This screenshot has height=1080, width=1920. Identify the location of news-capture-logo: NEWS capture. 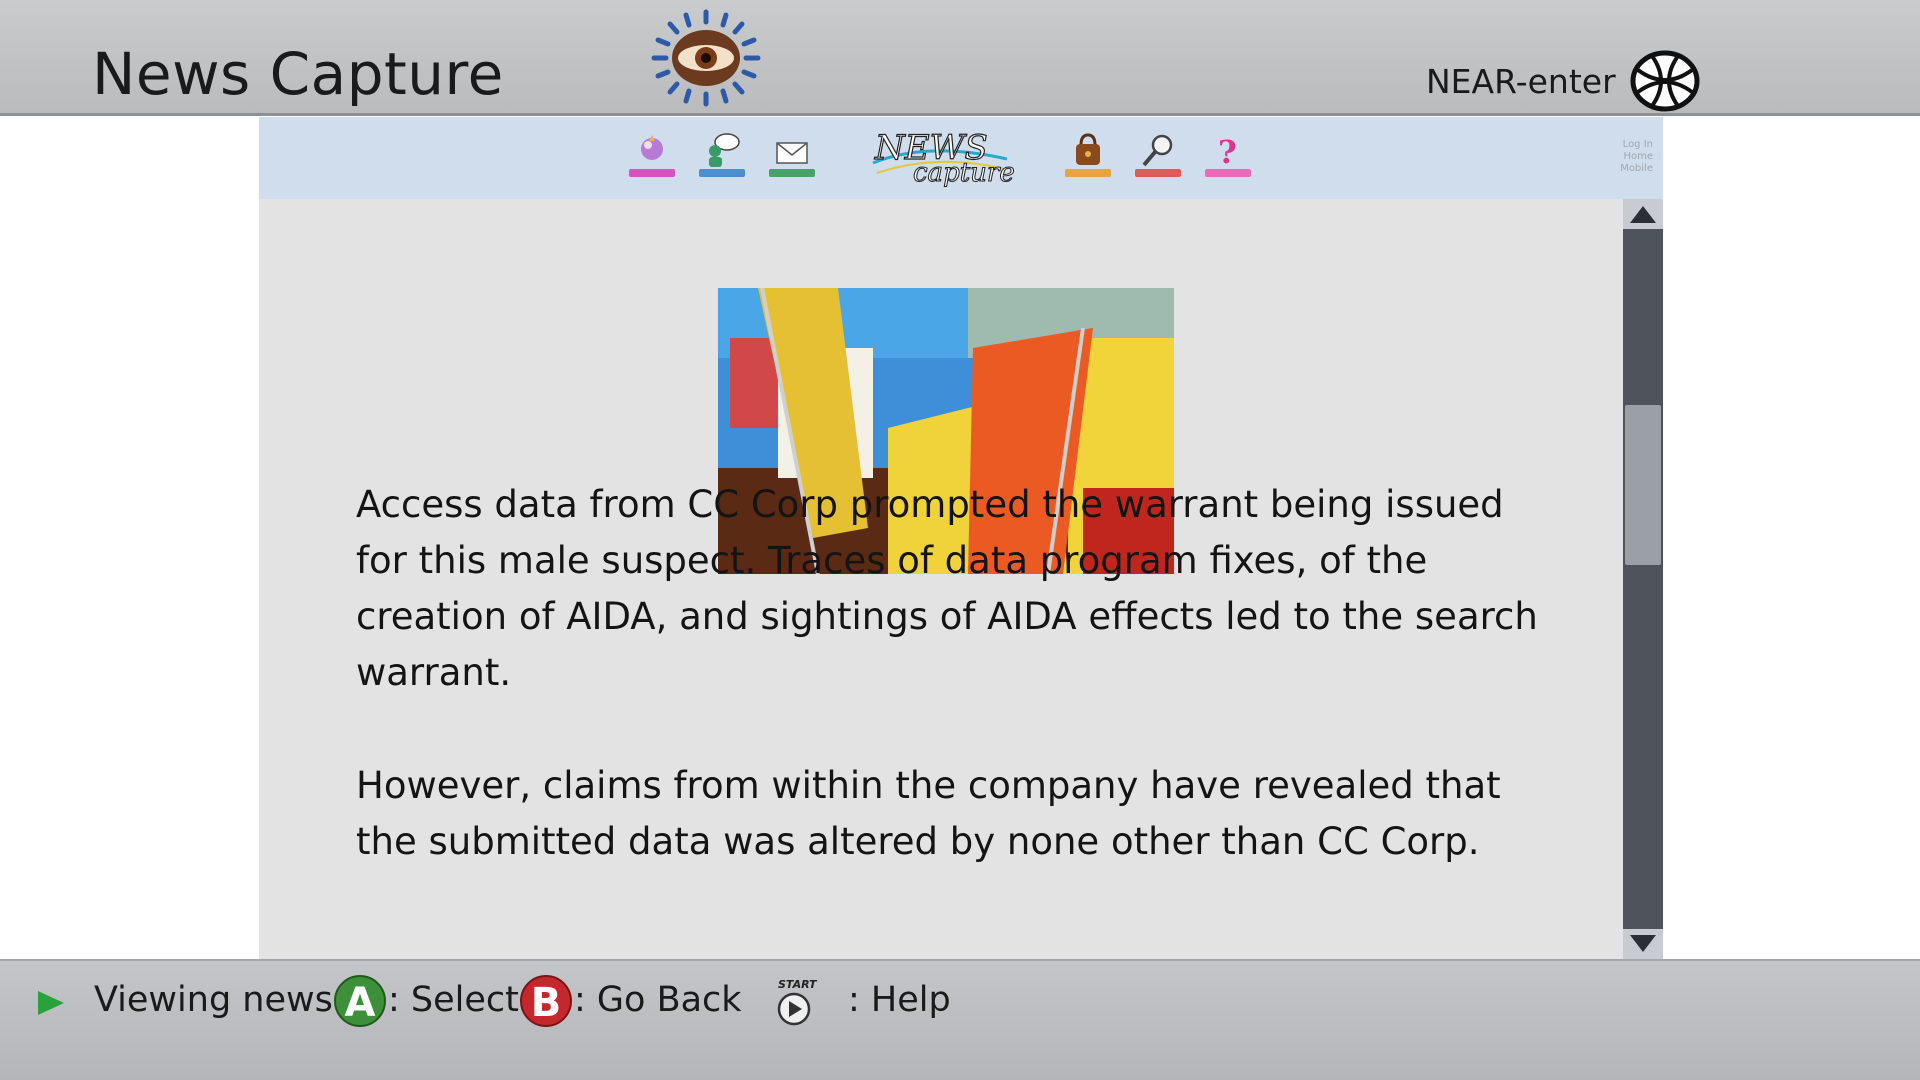
(942, 156).